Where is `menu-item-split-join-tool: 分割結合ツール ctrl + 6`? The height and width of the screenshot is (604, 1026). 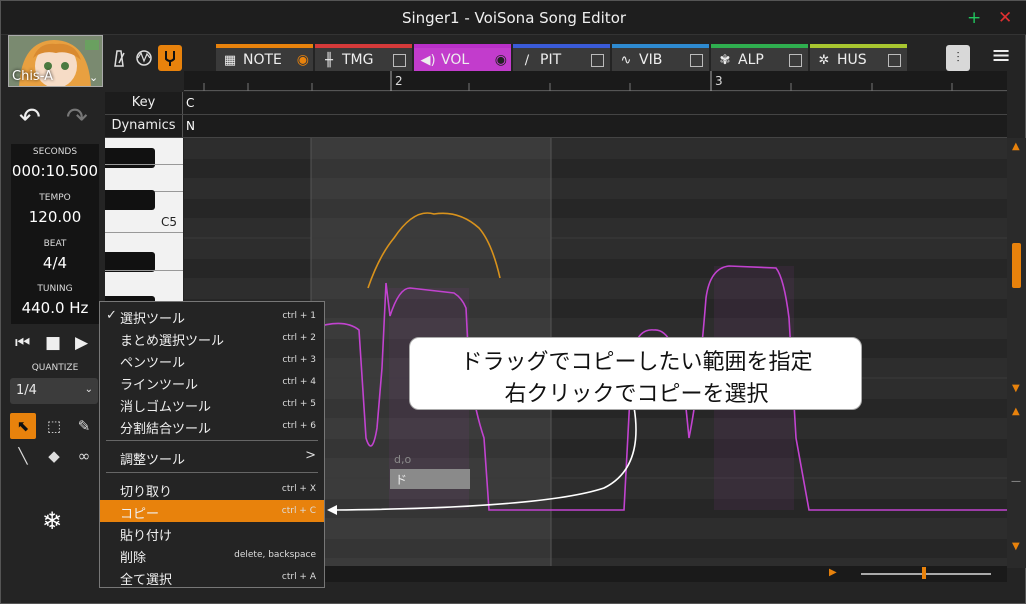
menu-item-split-join-tool: 分割結合ツール ctrl + 6 is located at coordinates (212, 426).